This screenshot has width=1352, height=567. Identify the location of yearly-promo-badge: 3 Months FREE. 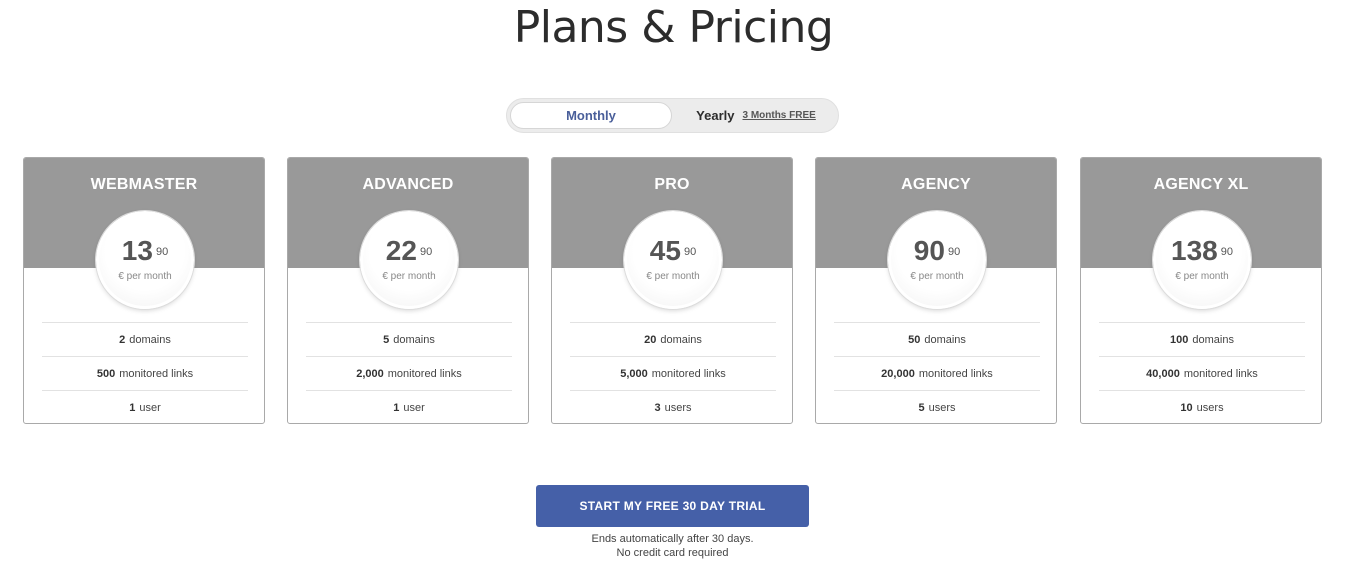
(779, 115).